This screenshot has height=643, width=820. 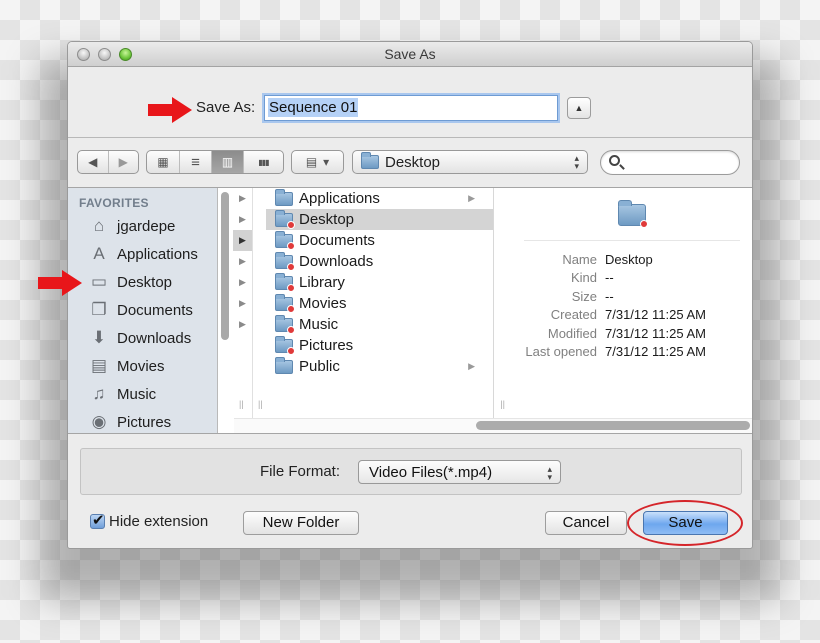 What do you see at coordinates (301, 523) in the screenshot?
I see `new-folder-button: New Folder` at bounding box center [301, 523].